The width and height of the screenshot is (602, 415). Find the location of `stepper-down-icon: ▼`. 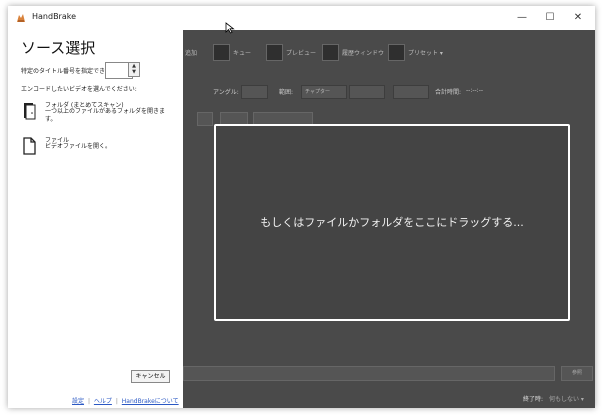

stepper-down-icon: ▼ is located at coordinates (134, 72).